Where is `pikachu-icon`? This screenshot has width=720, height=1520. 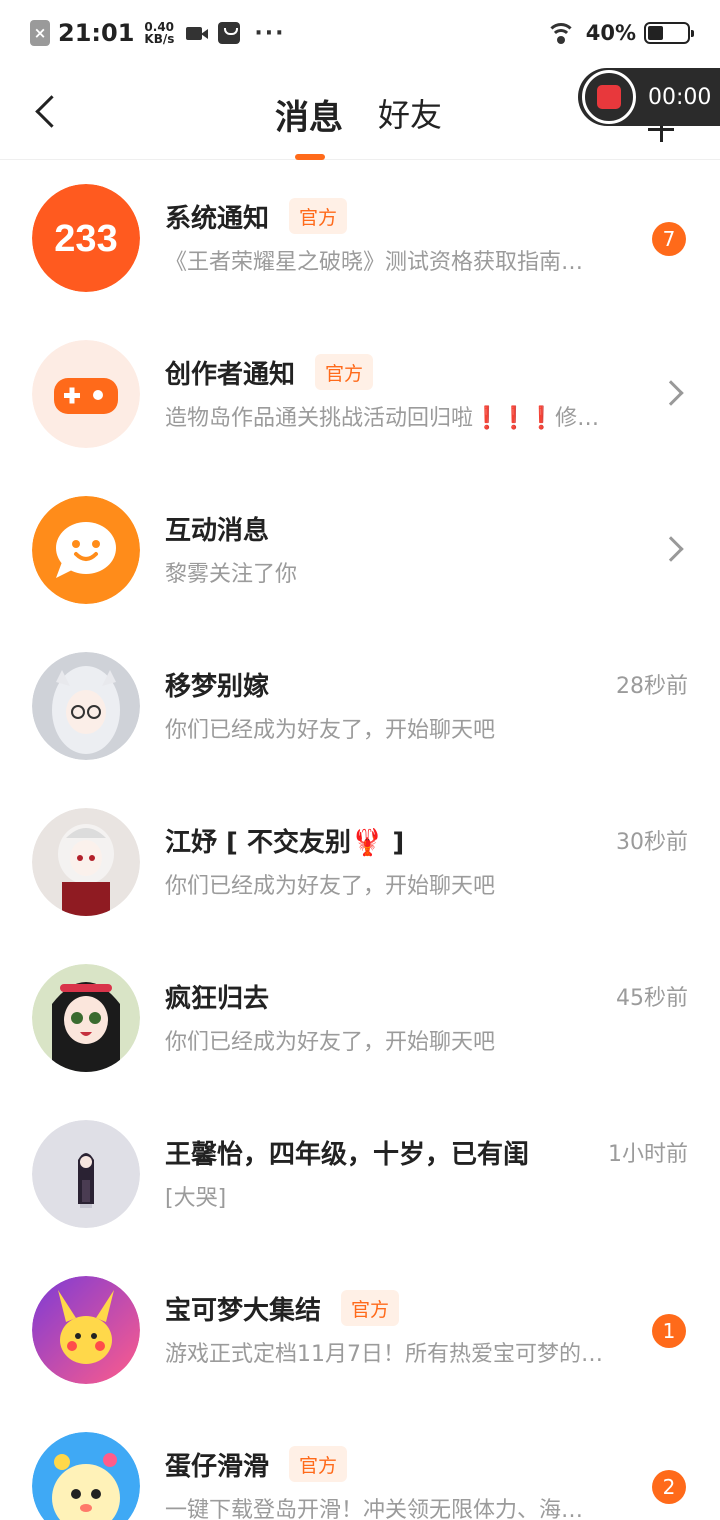
pikachu-icon is located at coordinates (86, 1330).